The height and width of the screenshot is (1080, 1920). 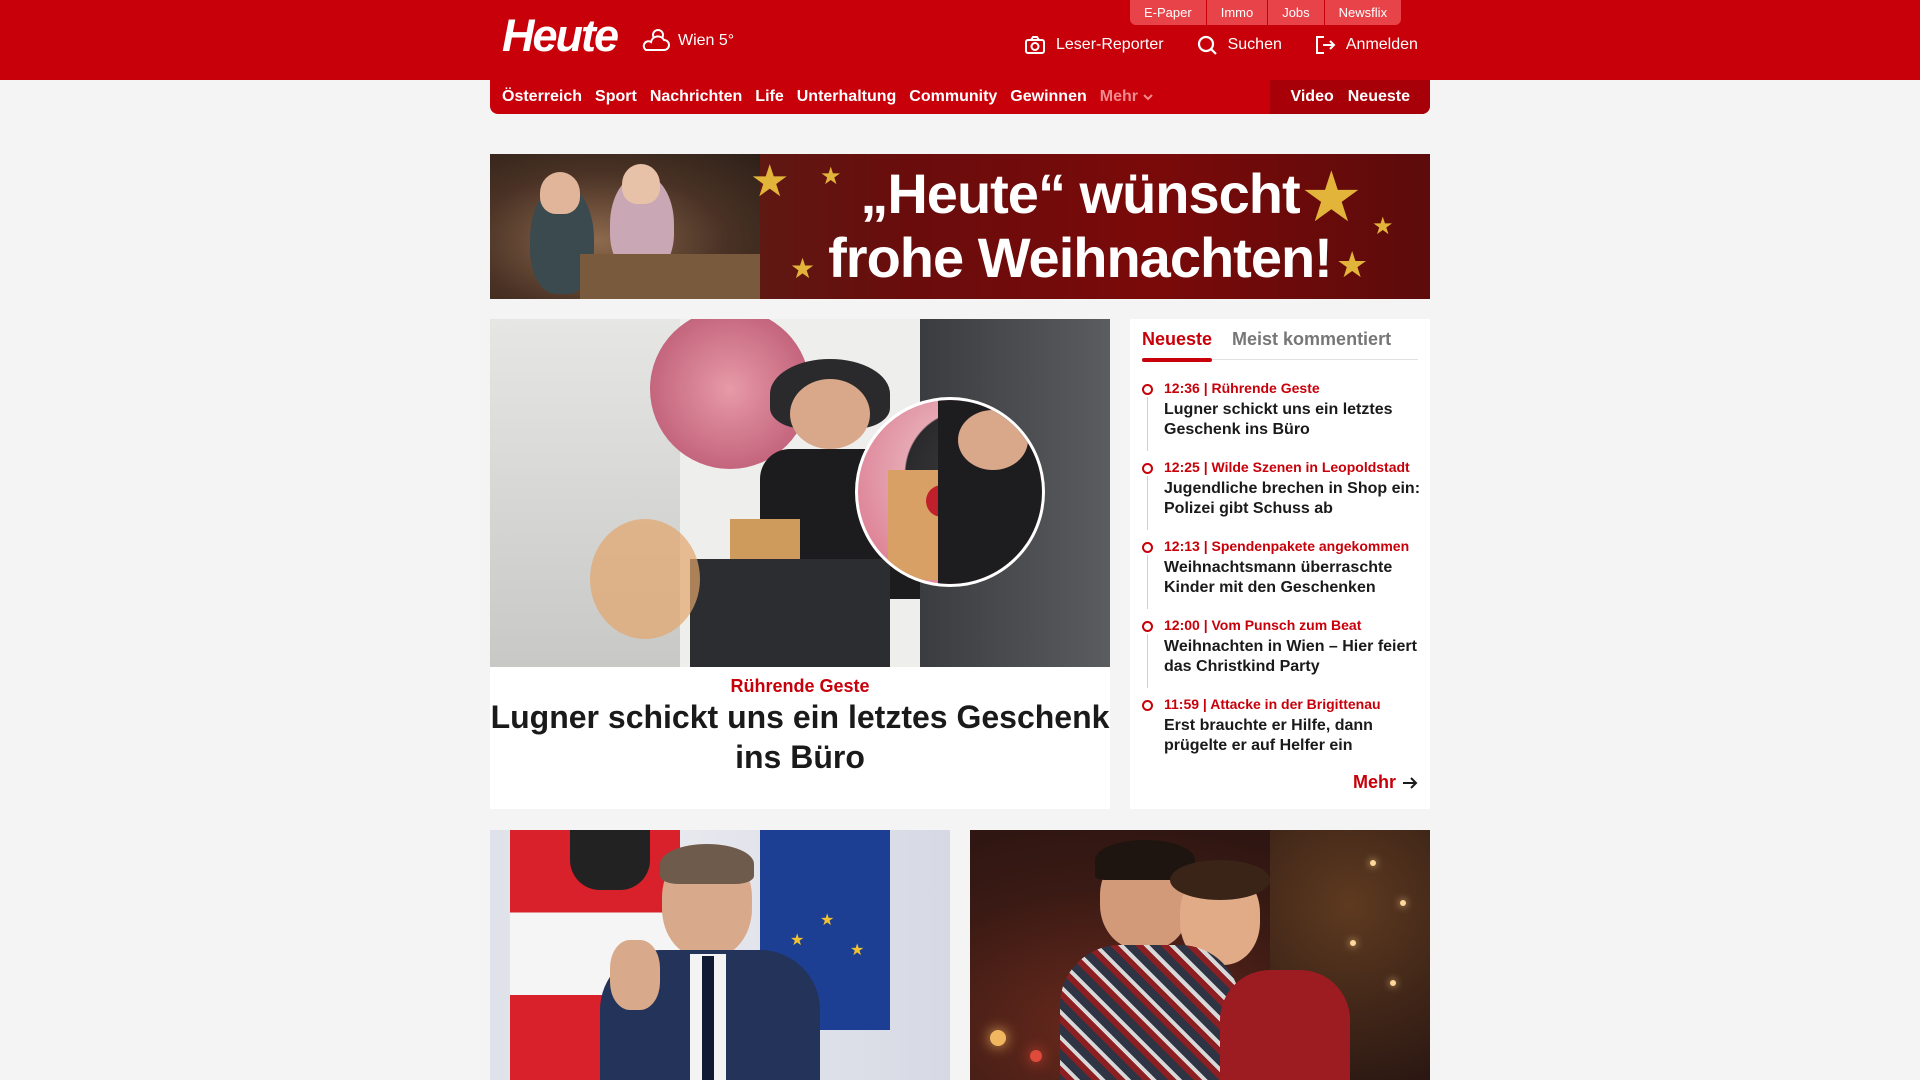 I want to click on header-bar, so click(x=960, y=40).